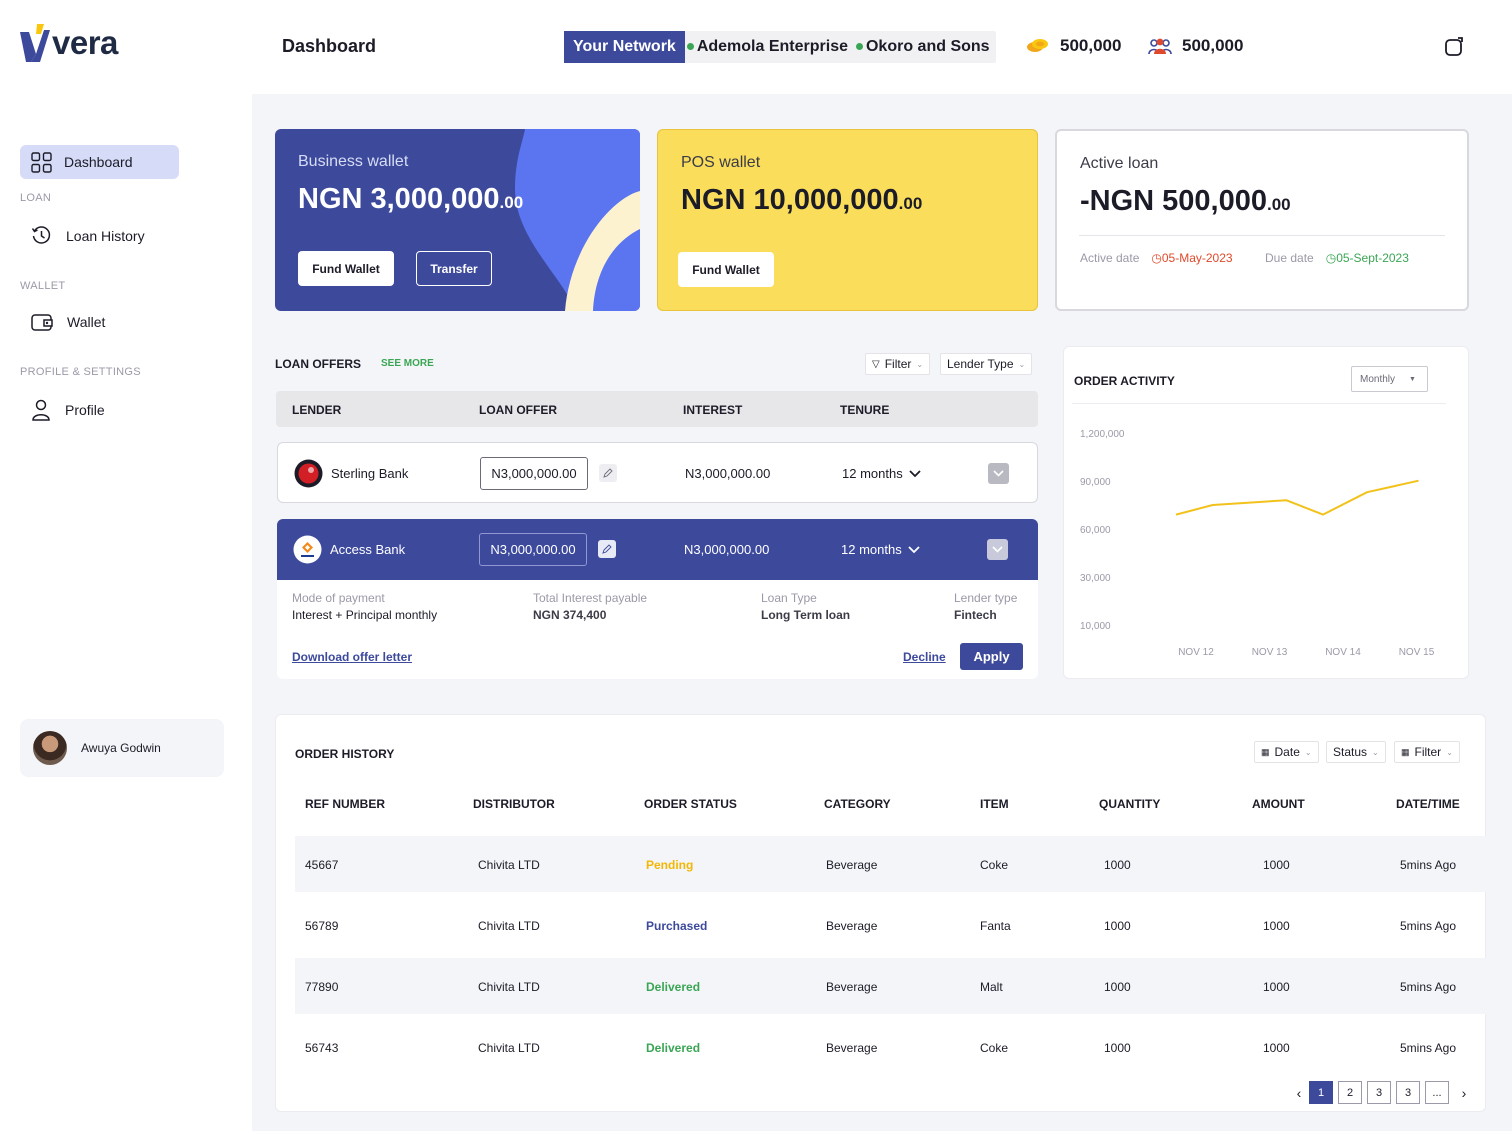 The height and width of the screenshot is (1131, 1512). Describe the element at coordinates (308, 473) in the screenshot. I see `sterling-bank-logo` at that location.